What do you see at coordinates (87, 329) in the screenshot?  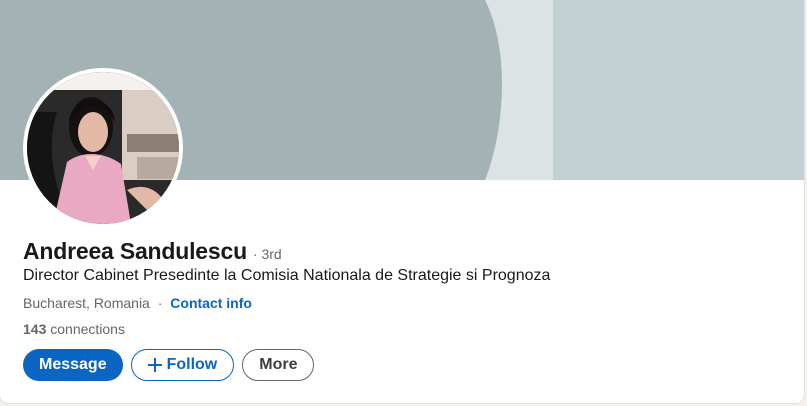 I see `connections-label: connections` at bounding box center [87, 329].